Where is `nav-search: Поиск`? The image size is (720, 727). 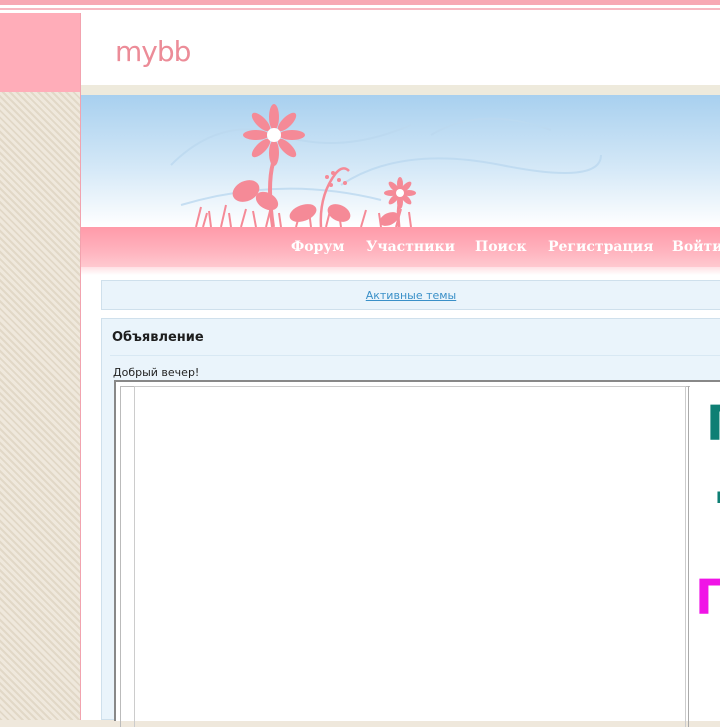
nav-search: Поиск is located at coordinates (501, 247).